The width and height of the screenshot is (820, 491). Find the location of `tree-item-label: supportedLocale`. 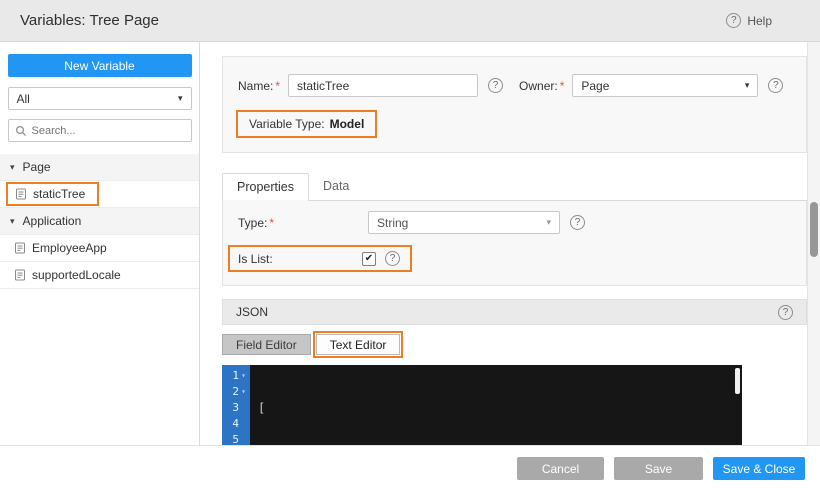

tree-item-label: supportedLocale is located at coordinates (76, 275).